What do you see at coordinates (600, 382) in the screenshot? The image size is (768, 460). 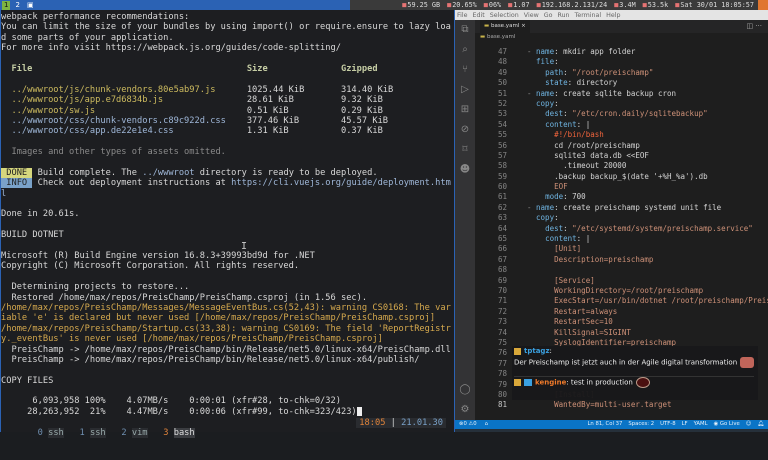 I see `chat-text: test in production` at bounding box center [600, 382].